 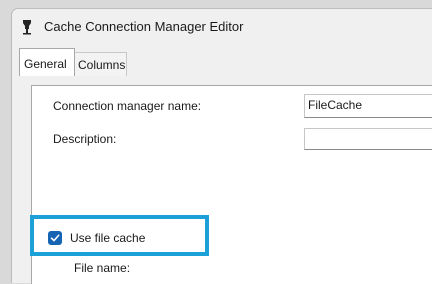 I want to click on checkmark-icon, so click(x=55, y=238).